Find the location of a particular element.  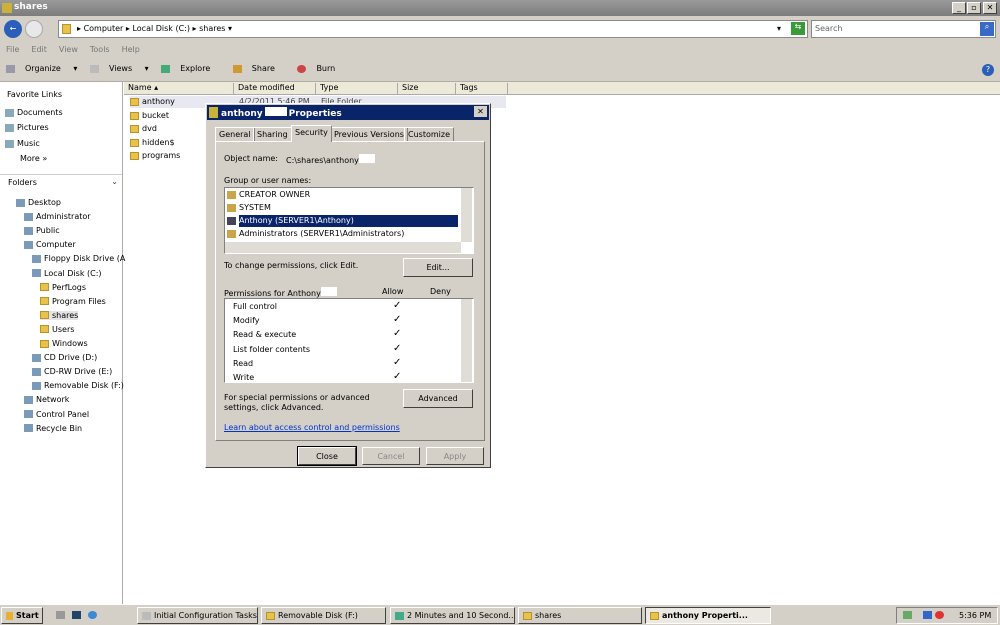

col-type: Type is located at coordinates (357, 88).